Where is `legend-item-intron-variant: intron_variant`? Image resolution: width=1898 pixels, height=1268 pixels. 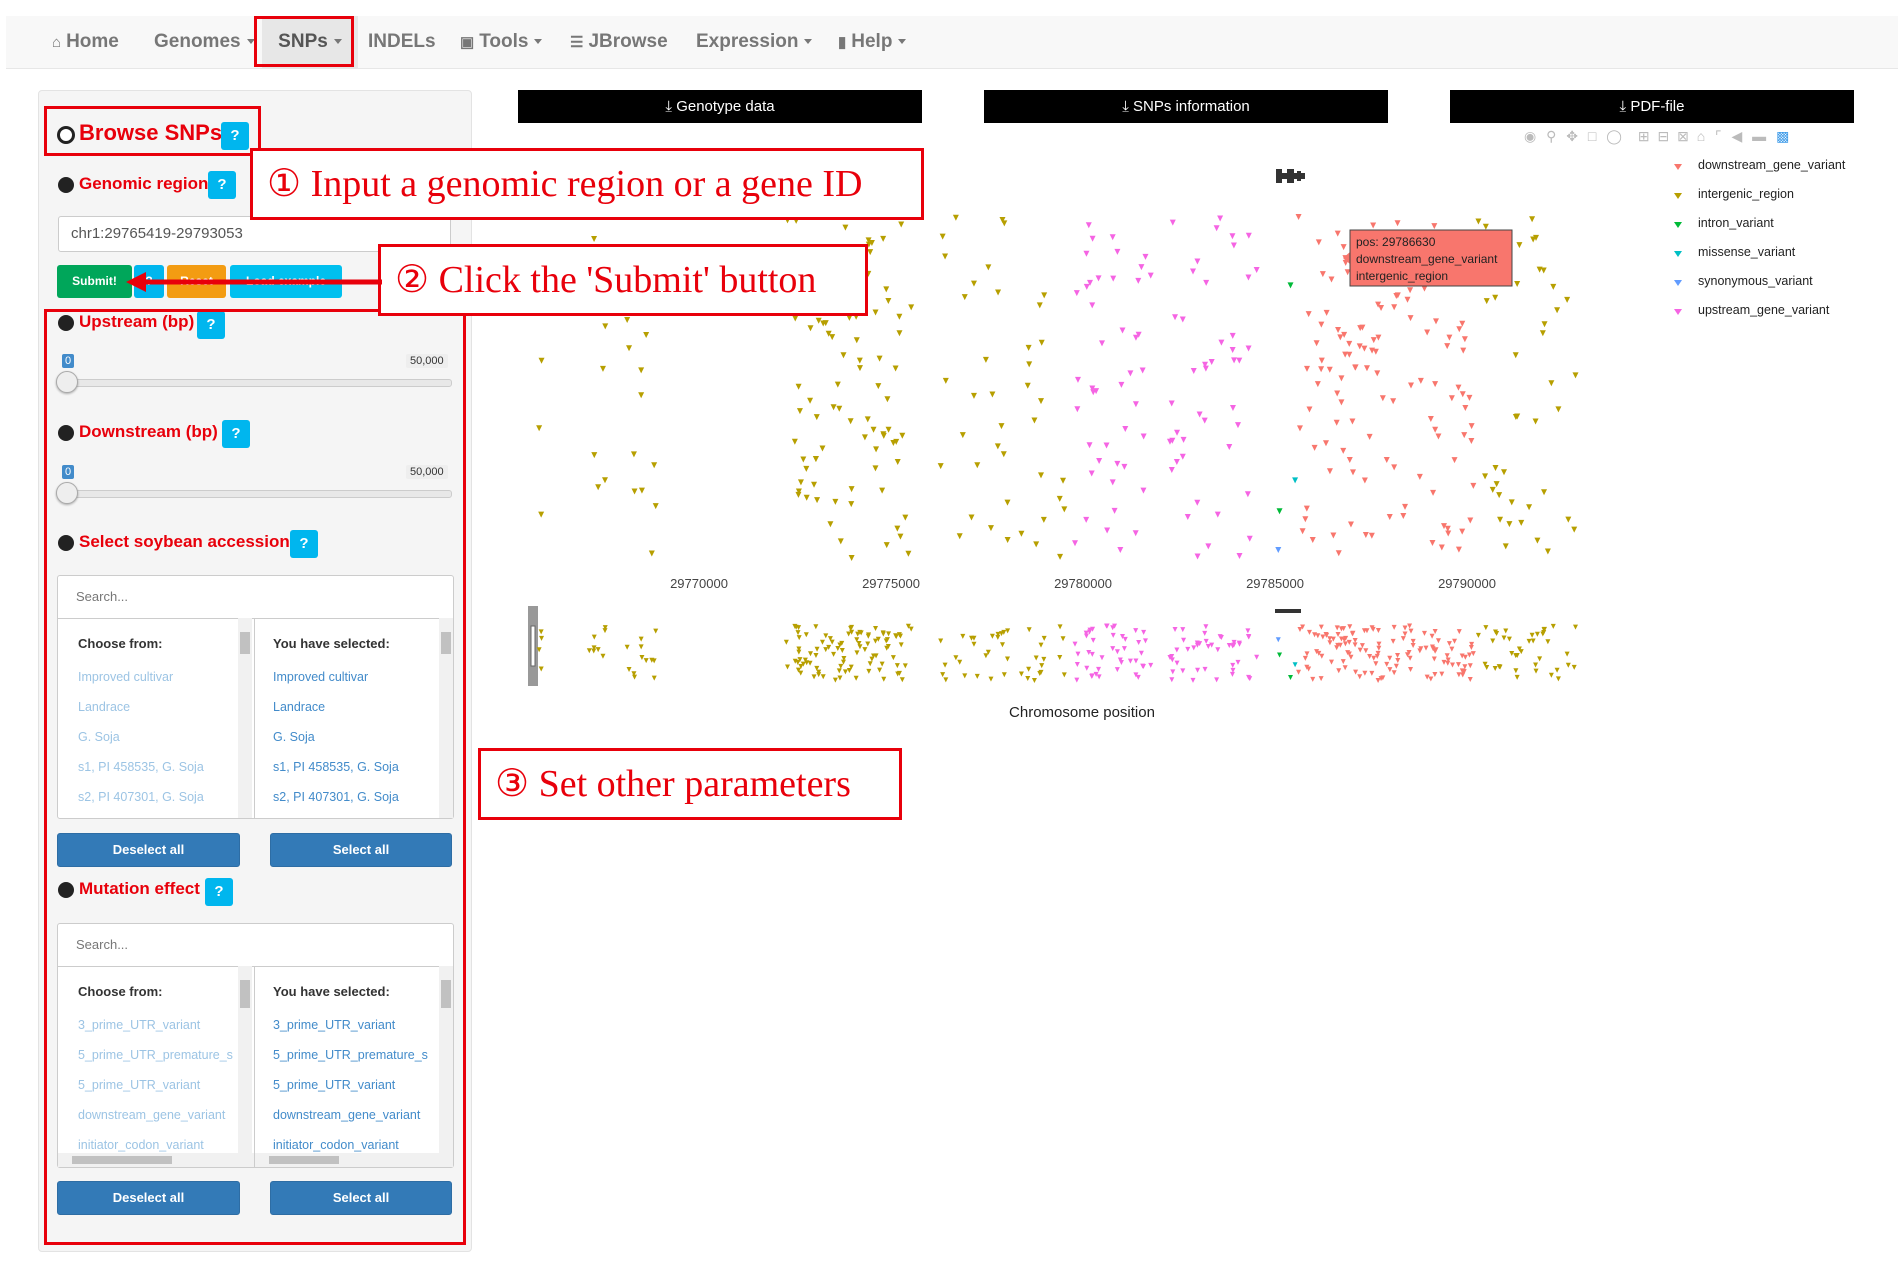
legend-item-intron-variant: intron_variant is located at coordinates (1736, 223).